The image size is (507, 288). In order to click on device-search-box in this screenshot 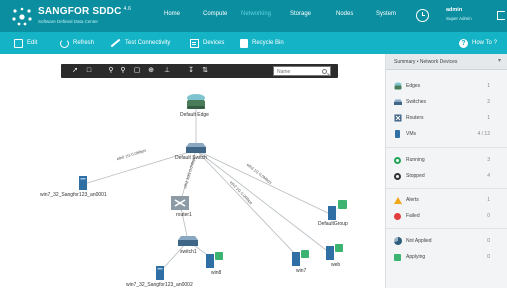, I will do `click(302, 71)`.